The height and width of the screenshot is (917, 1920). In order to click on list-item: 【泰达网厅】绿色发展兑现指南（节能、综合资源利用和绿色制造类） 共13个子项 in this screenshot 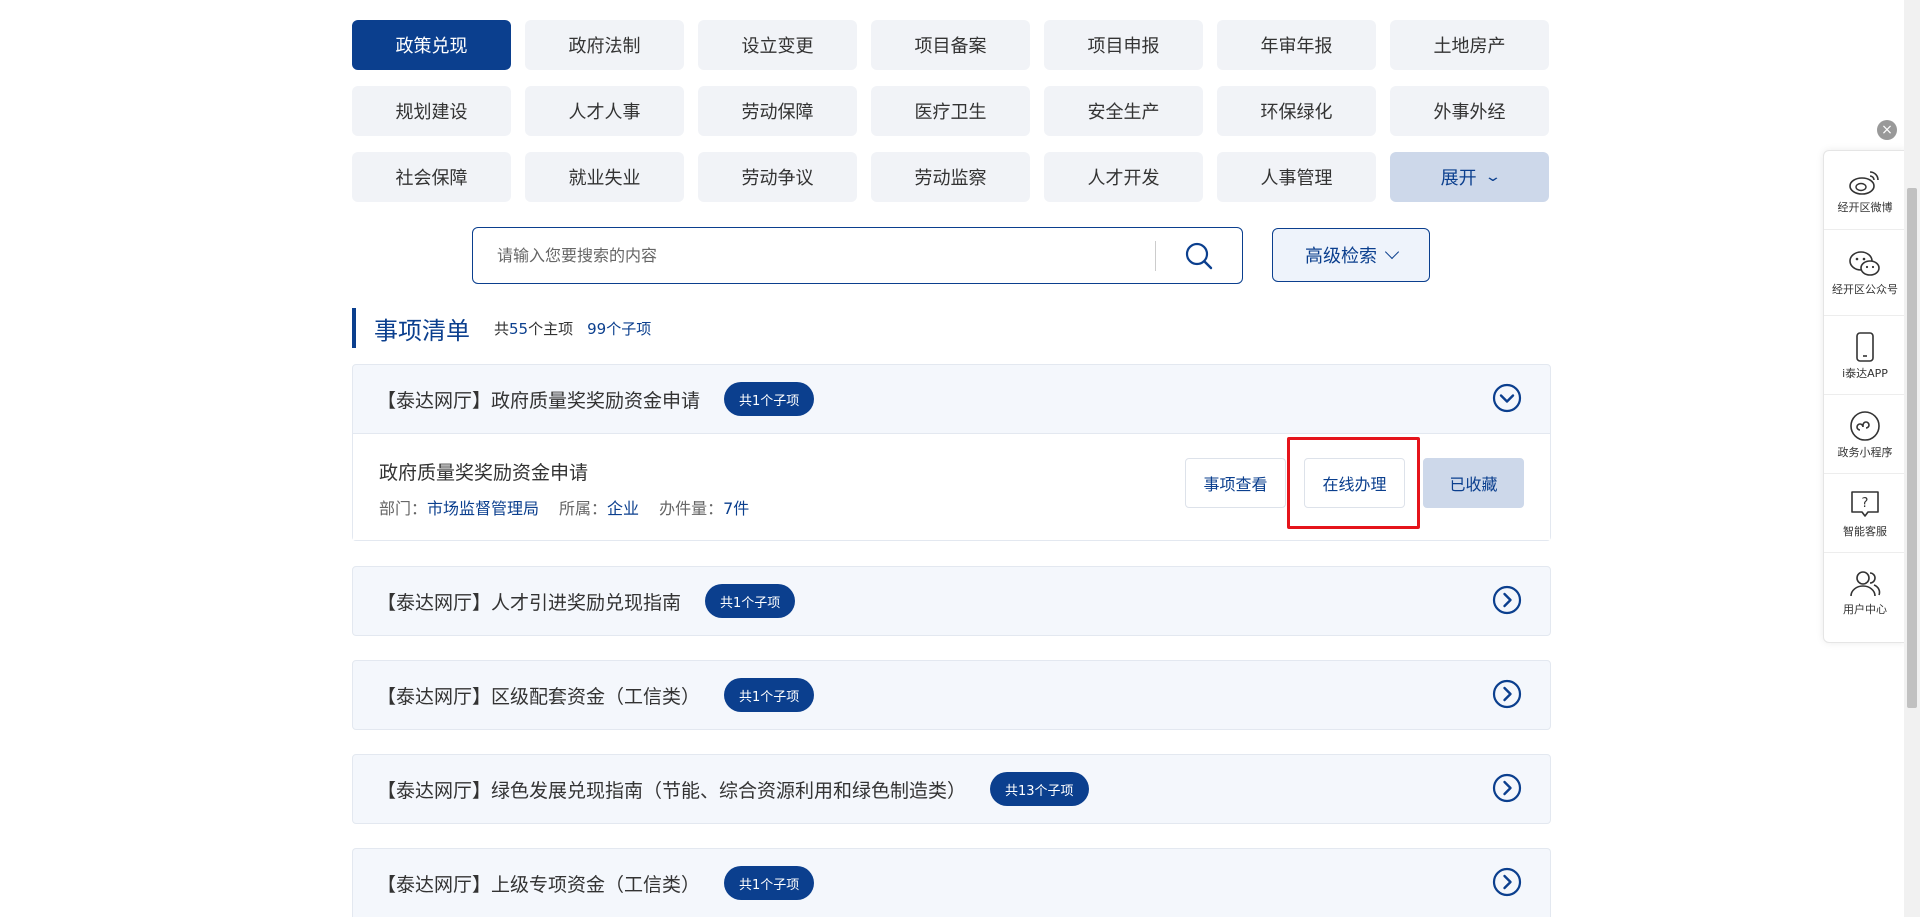, I will do `click(951, 789)`.